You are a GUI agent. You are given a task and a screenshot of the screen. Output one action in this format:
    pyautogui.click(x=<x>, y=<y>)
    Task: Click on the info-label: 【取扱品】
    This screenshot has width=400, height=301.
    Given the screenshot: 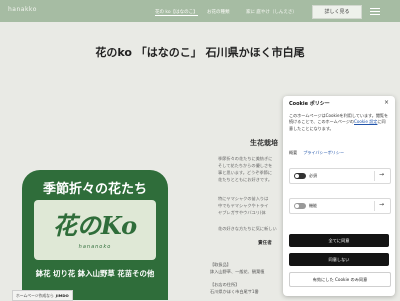 What is the action you would take?
    pyautogui.click(x=220, y=264)
    